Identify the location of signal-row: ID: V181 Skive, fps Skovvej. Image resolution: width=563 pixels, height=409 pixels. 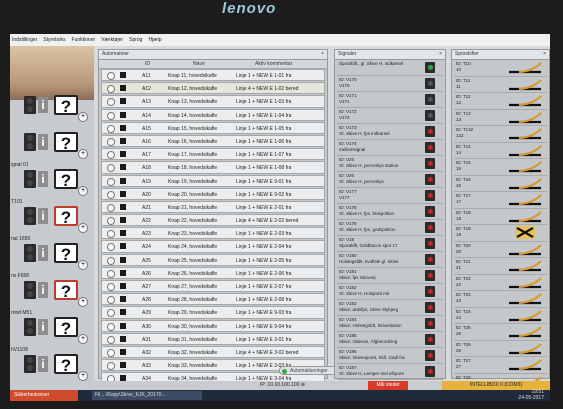
(390, 276).